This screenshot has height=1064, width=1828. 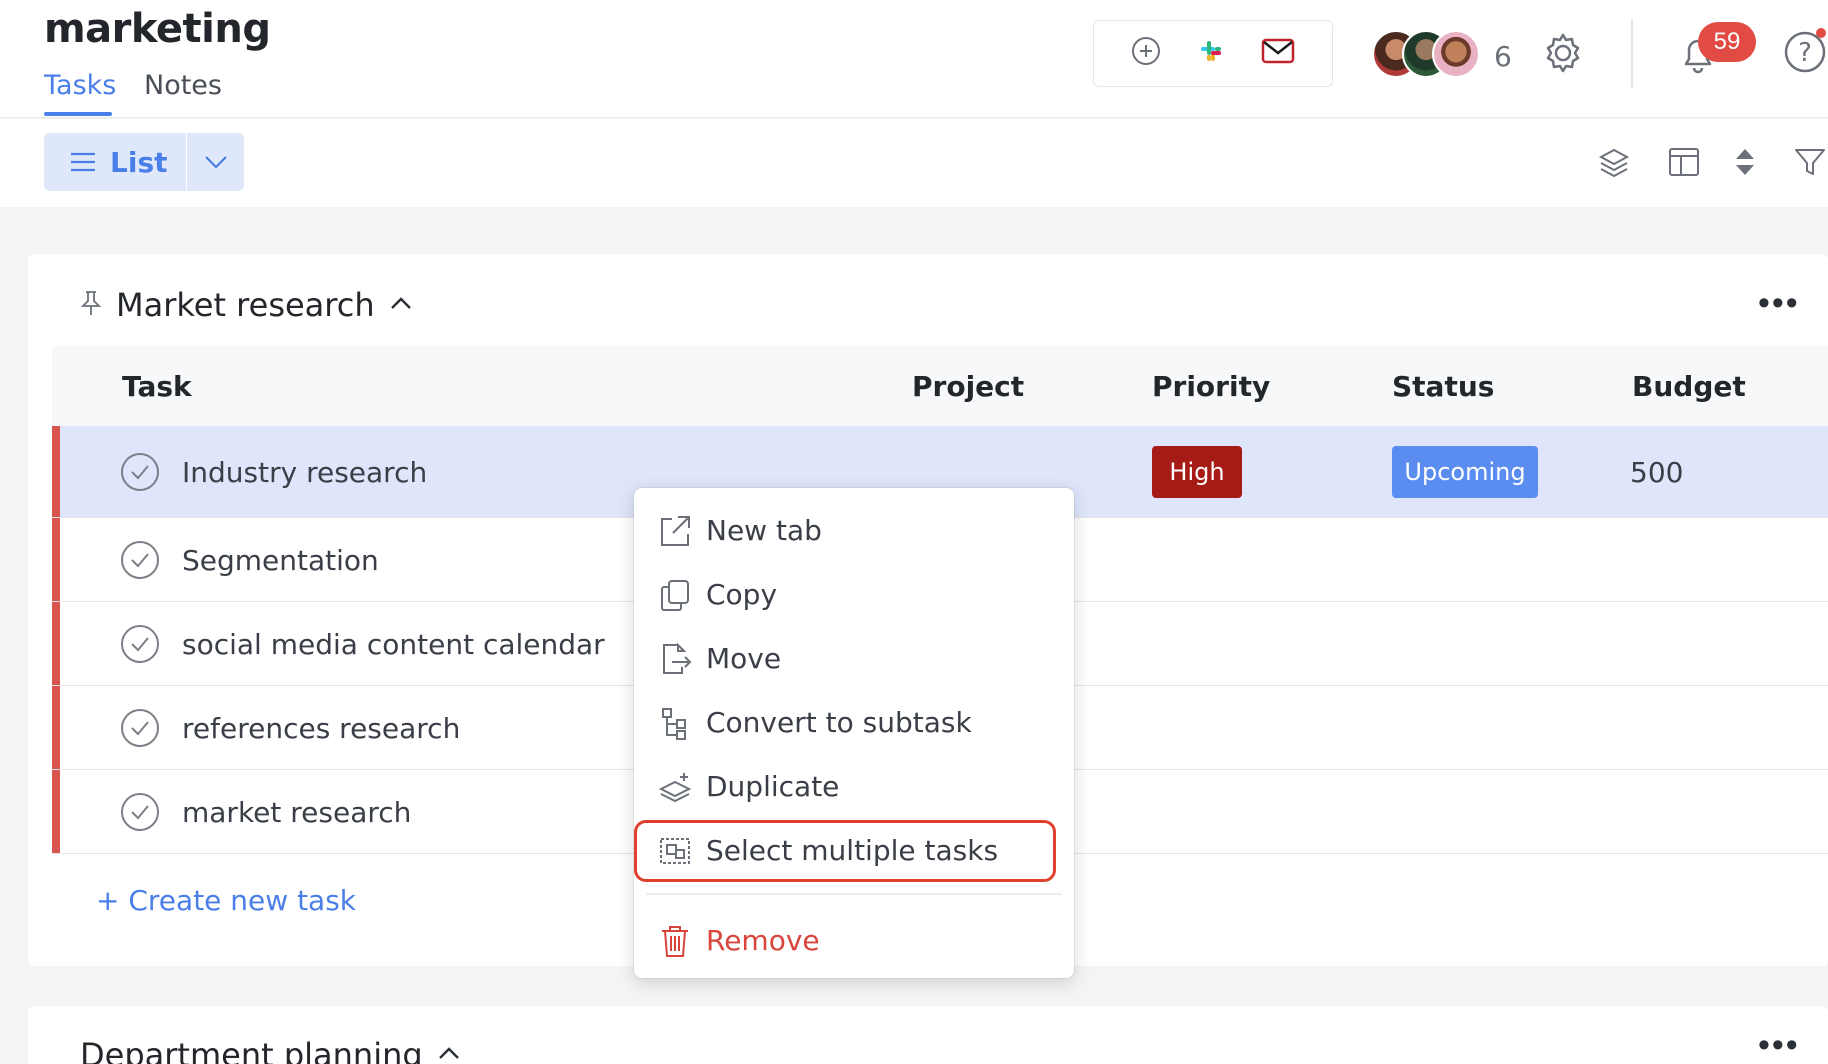 What do you see at coordinates (675, 941) in the screenshot?
I see `trash-icon` at bounding box center [675, 941].